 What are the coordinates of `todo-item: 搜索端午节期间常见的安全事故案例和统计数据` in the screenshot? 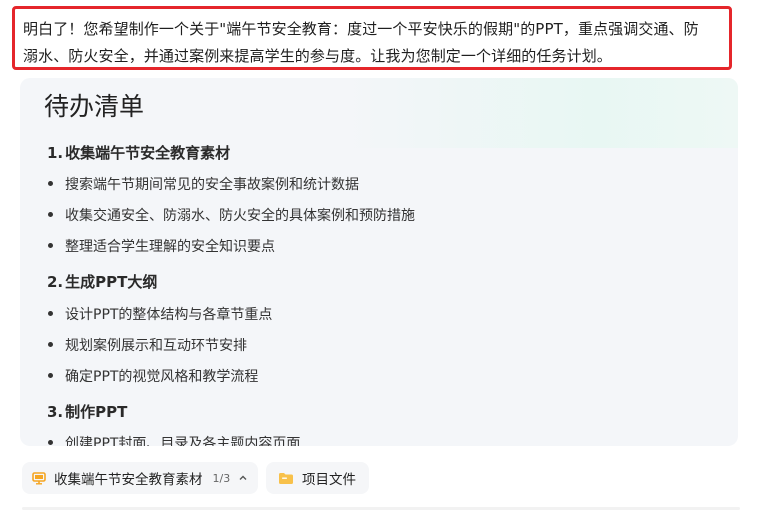 It's located at (203, 185).